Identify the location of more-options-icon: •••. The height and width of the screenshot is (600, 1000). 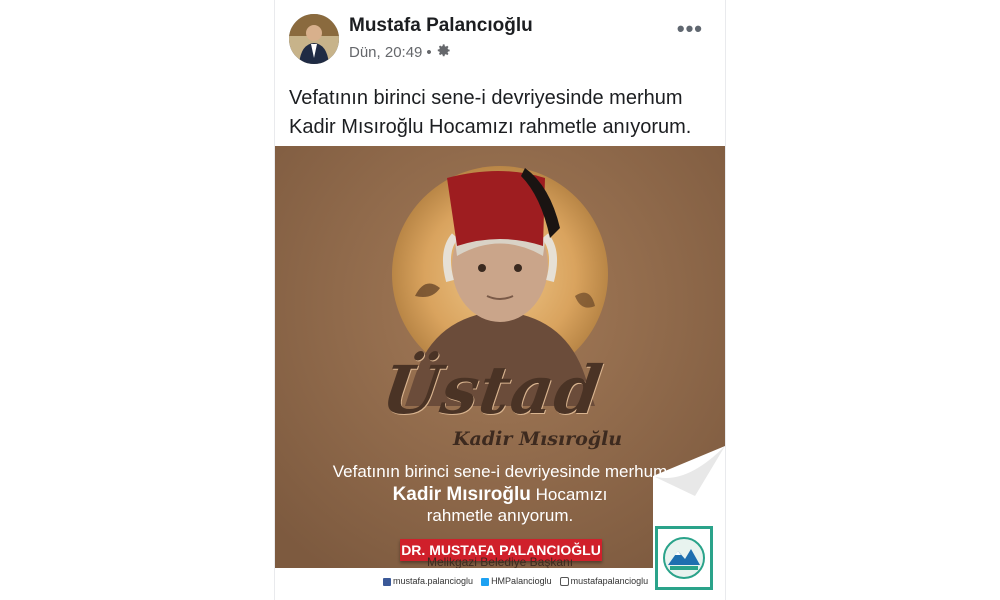
(690, 29).